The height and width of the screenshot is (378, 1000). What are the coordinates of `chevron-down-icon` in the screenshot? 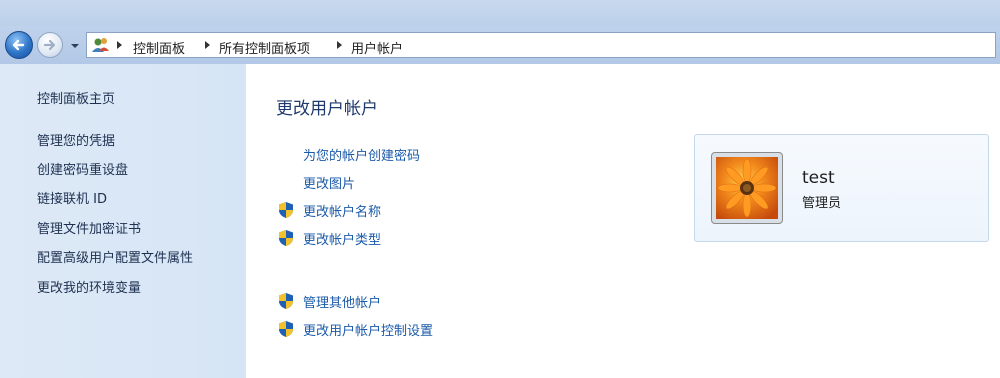 It's located at (75, 46).